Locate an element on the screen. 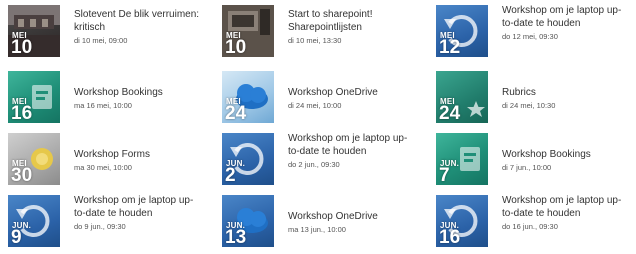 The height and width of the screenshot is (254, 636). event-date: di 24 mei, 10:30 is located at coordinates (529, 105).